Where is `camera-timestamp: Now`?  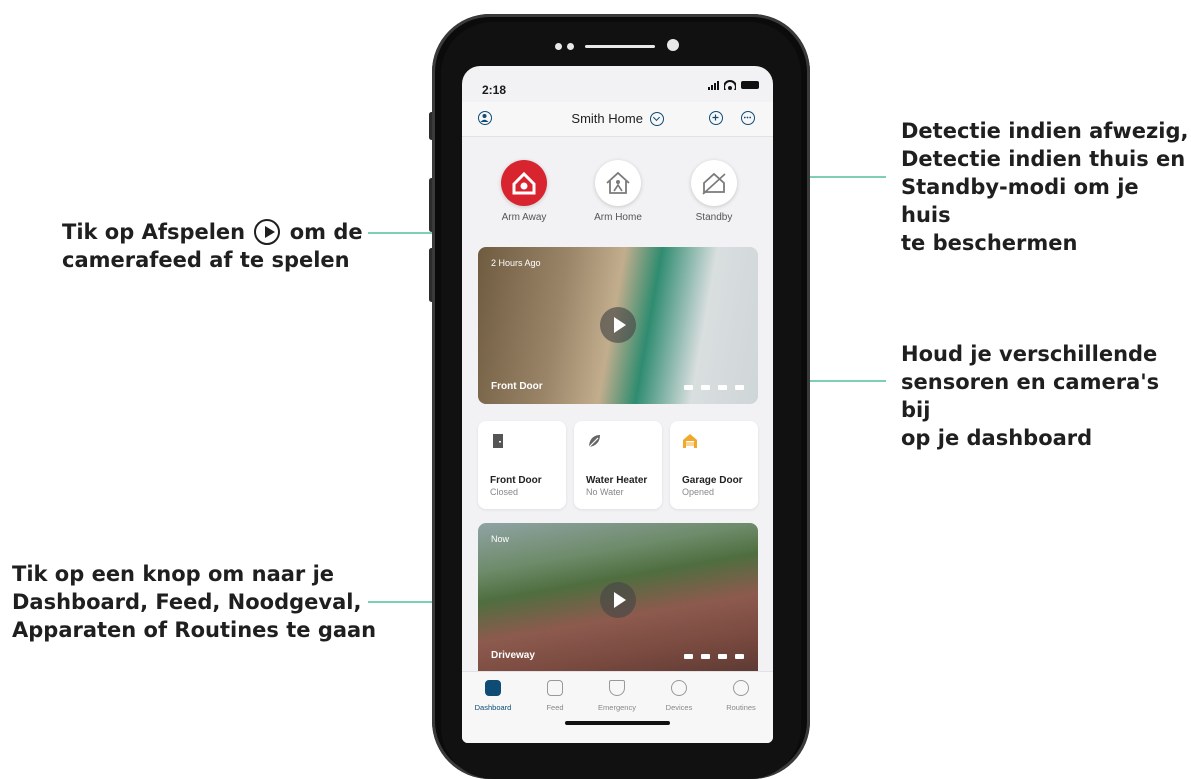
camera-timestamp: Now is located at coordinates (500, 539).